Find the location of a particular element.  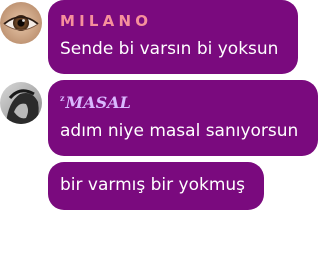

eye-avatar-icon is located at coordinates (21, 23).